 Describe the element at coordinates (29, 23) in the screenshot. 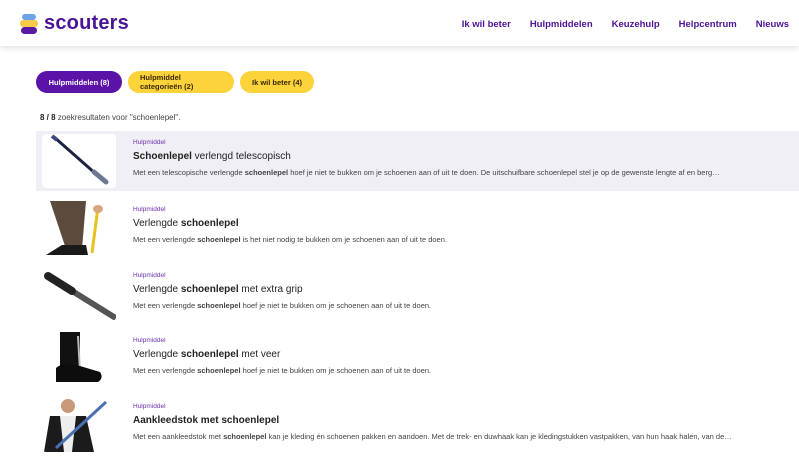

I see `logo-icon` at that location.